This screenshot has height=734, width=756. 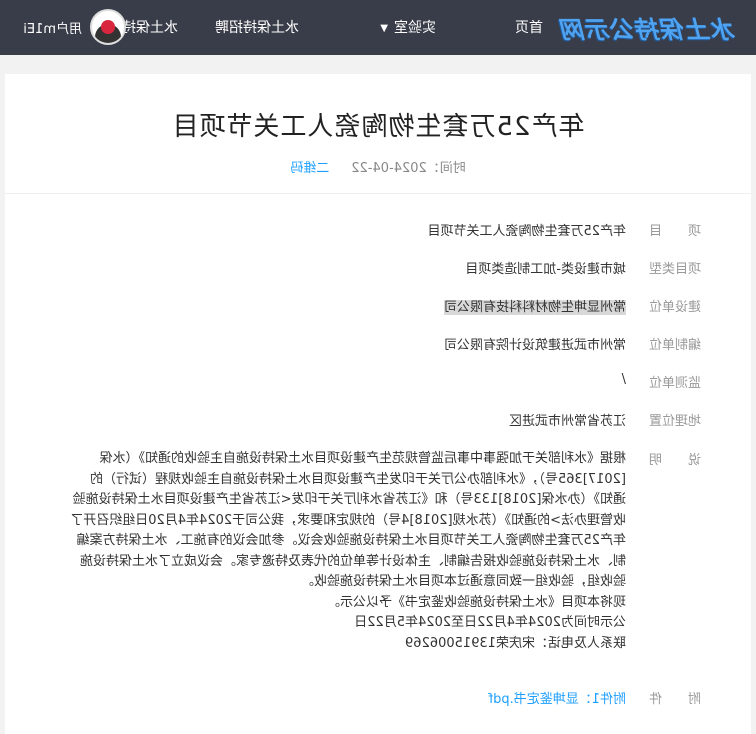 What do you see at coordinates (674, 460) in the screenshot?
I see `field-label: 说 明` at bounding box center [674, 460].